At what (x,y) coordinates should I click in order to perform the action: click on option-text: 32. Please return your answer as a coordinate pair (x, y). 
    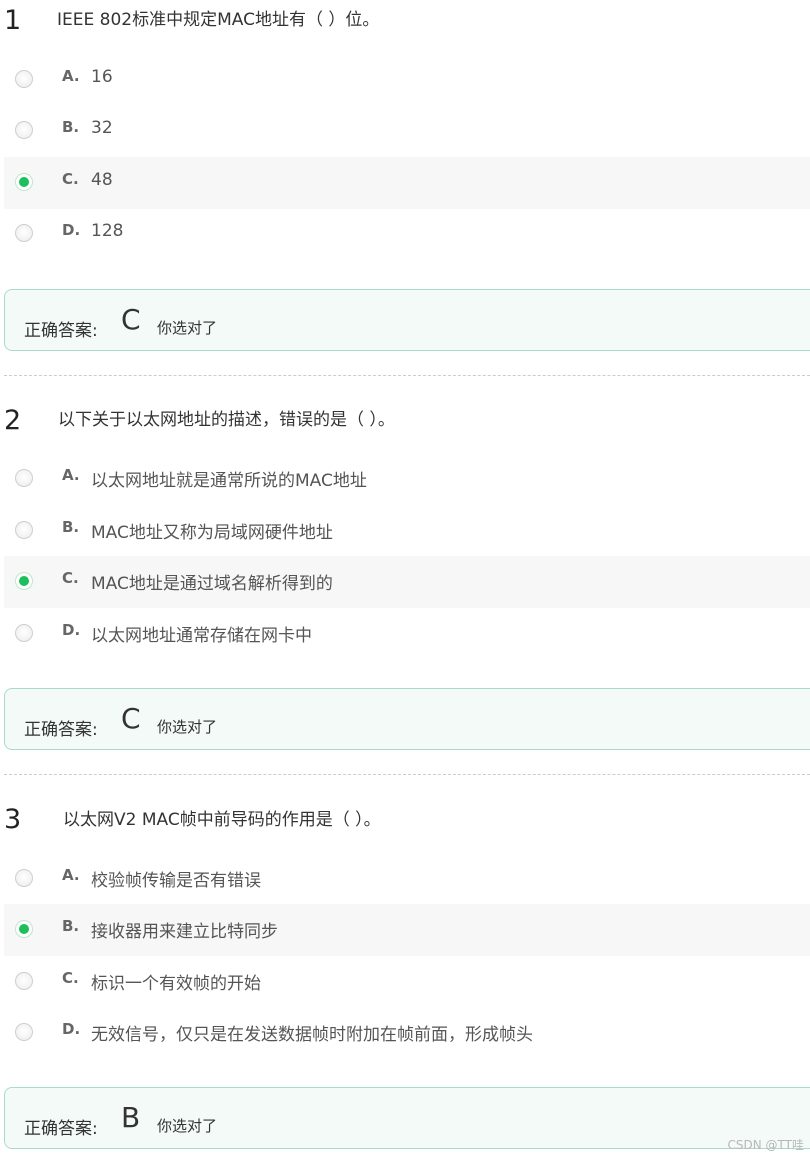
    Looking at the image, I should click on (102, 128).